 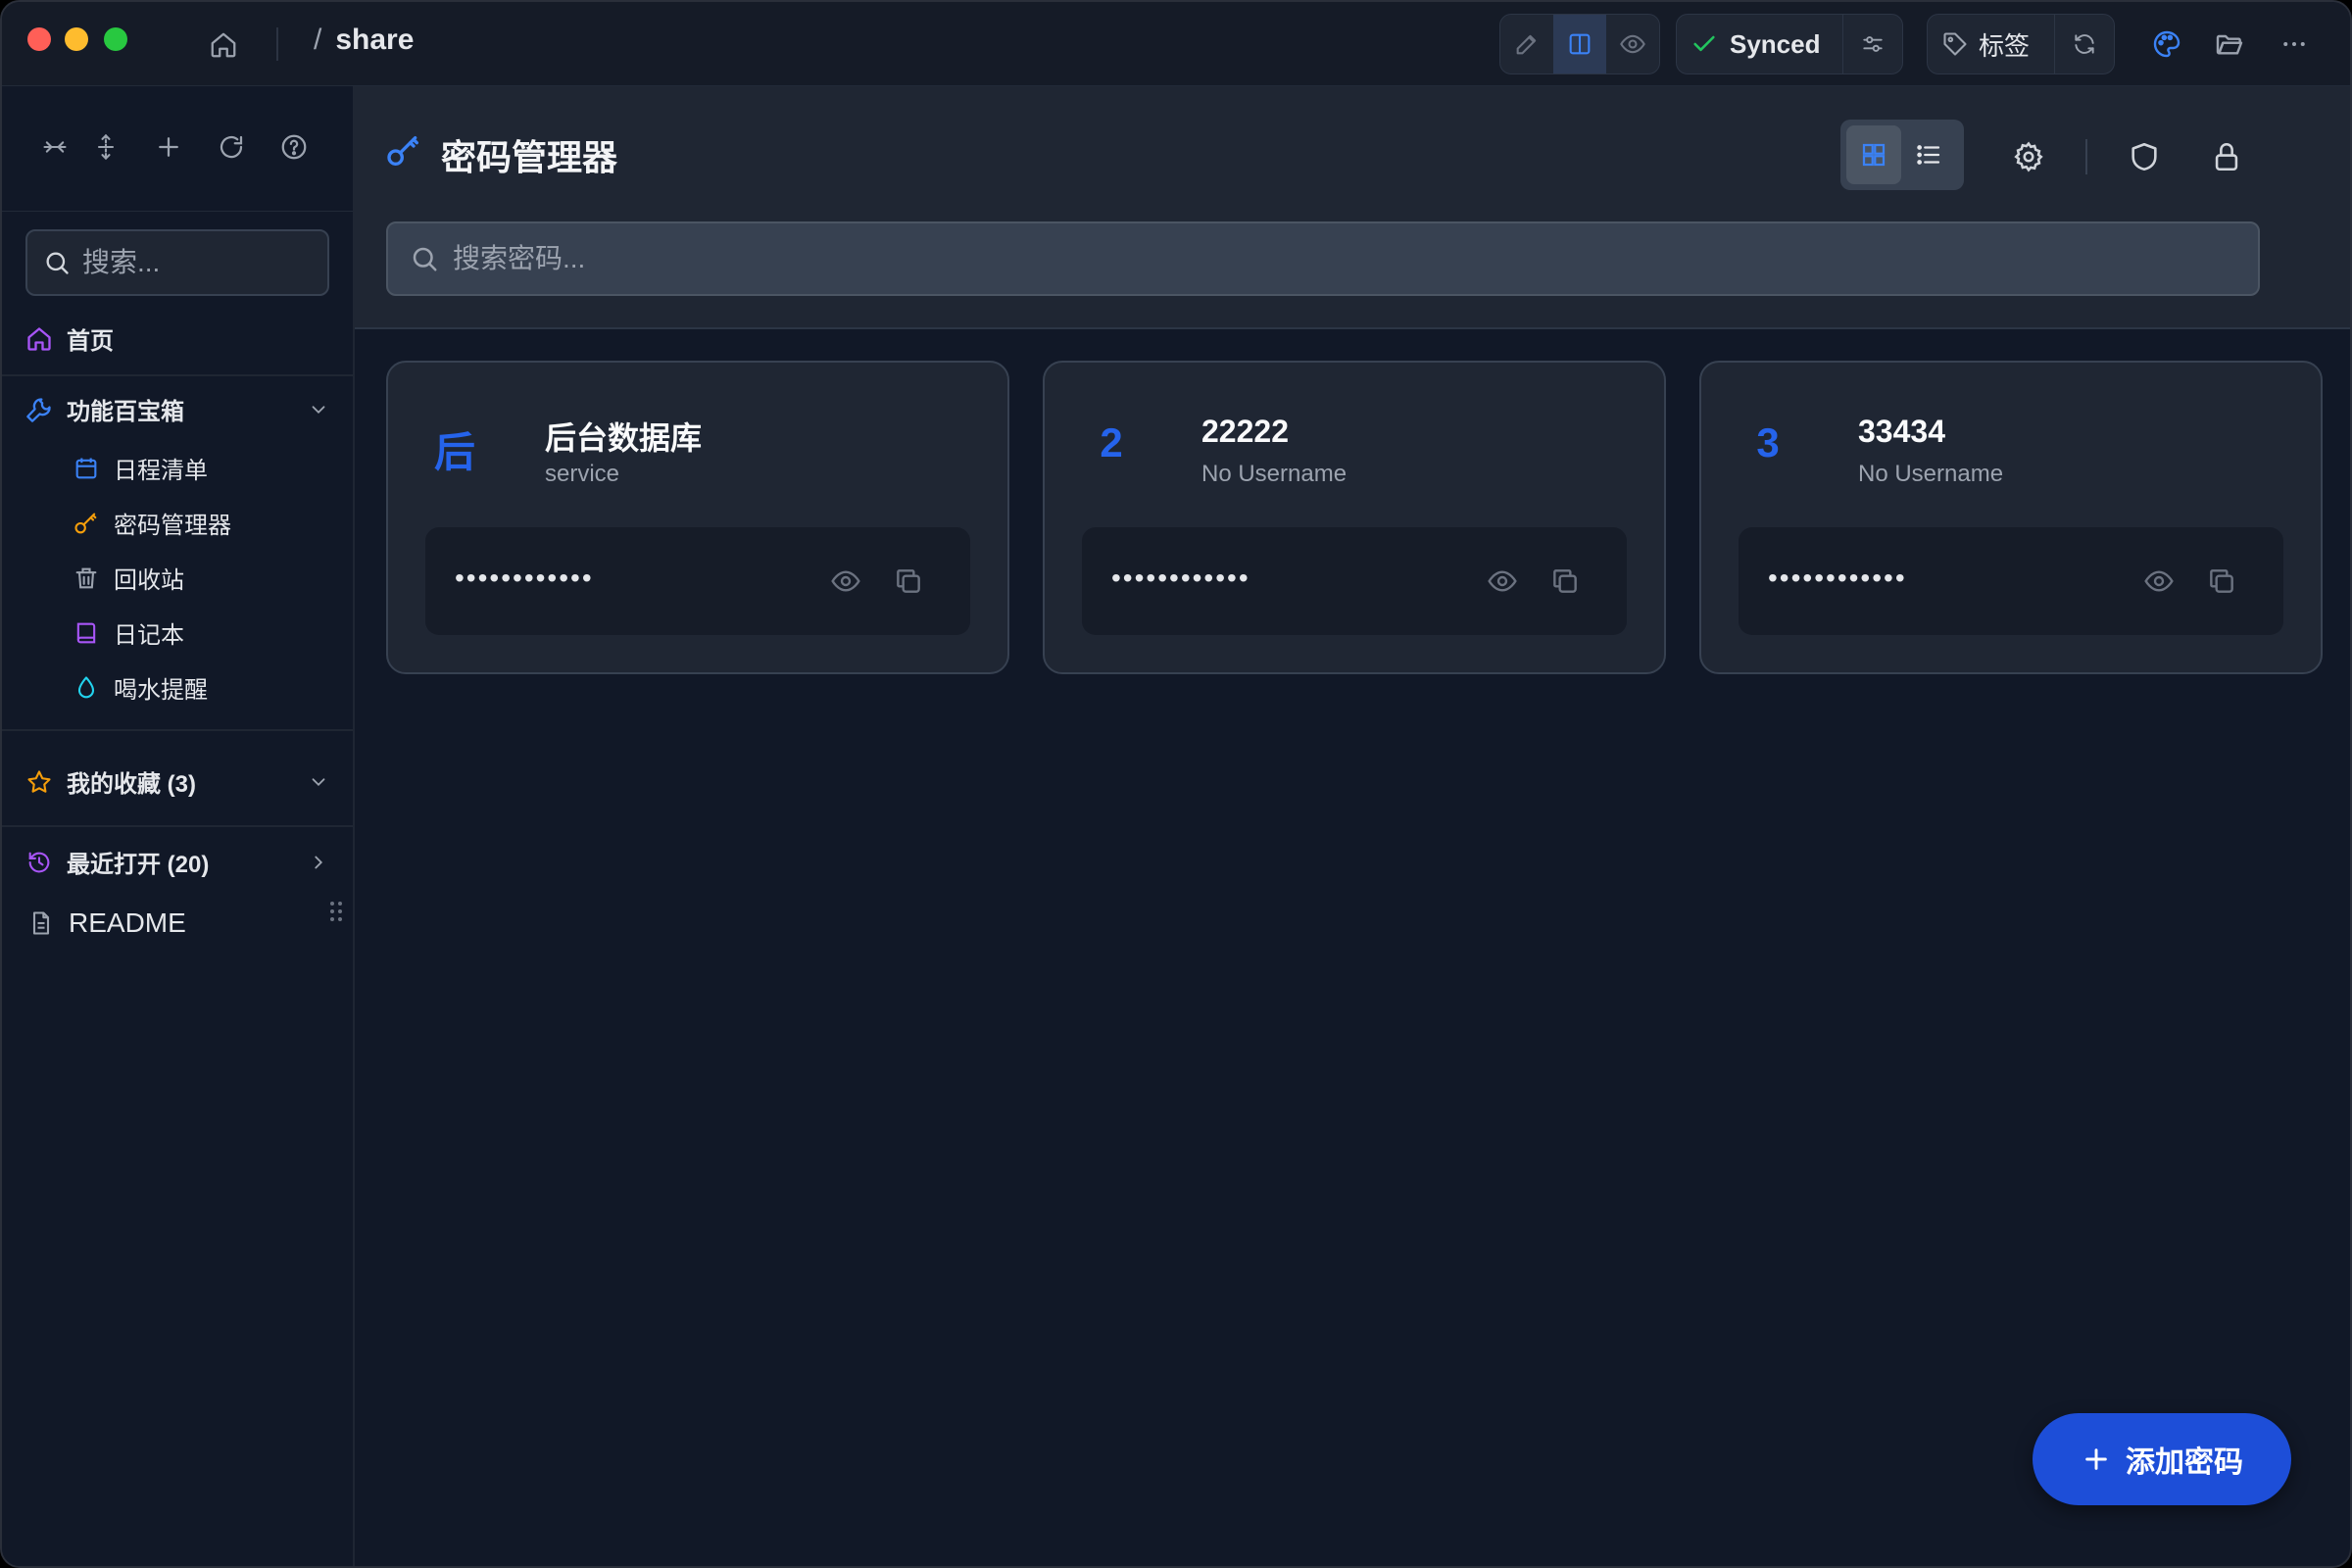 I want to click on grid-icon, so click(x=1874, y=155).